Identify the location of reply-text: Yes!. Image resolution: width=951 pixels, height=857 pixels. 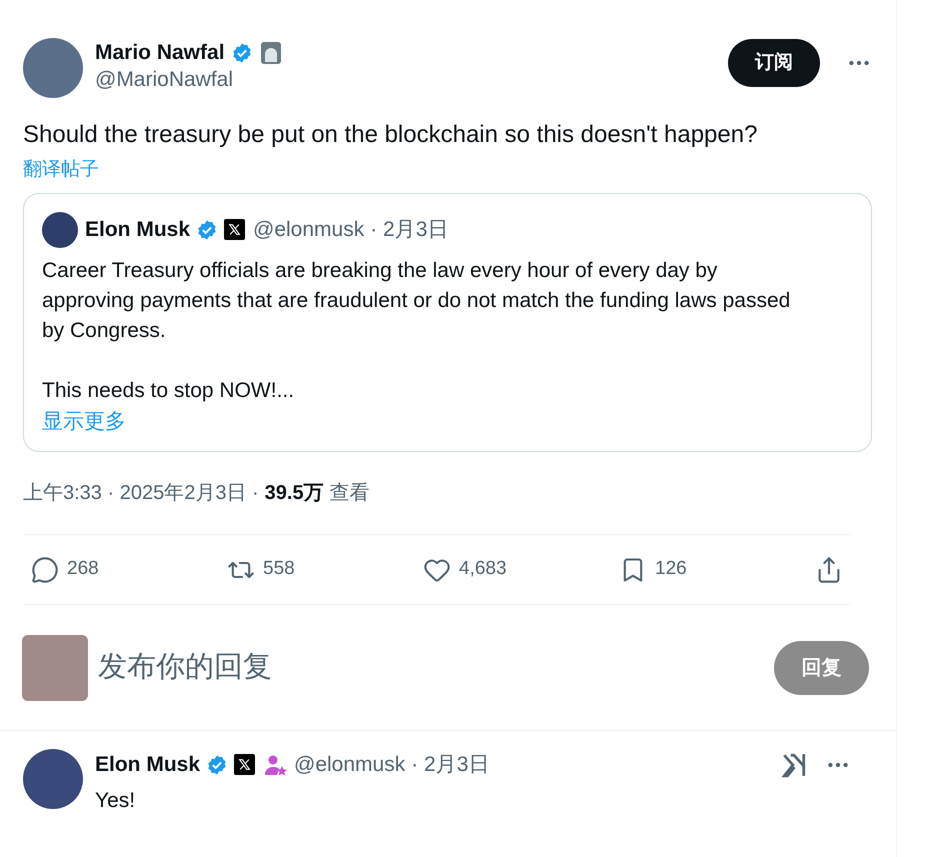
(115, 801).